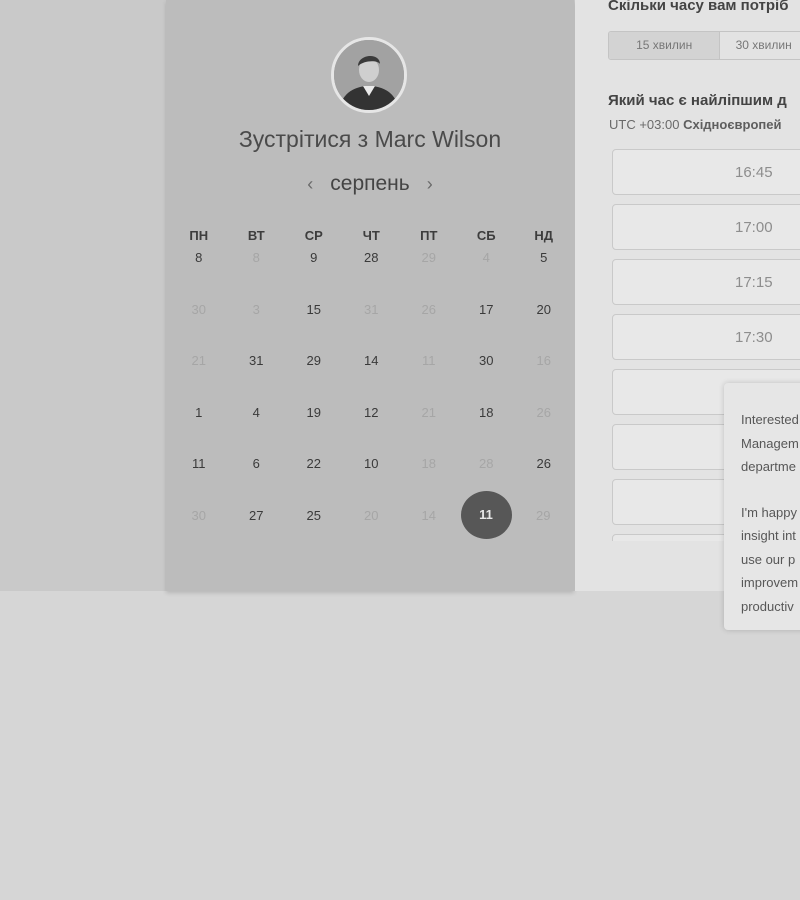 The width and height of the screenshot is (800, 900). I want to click on calendar-day: 17, so click(487, 310).